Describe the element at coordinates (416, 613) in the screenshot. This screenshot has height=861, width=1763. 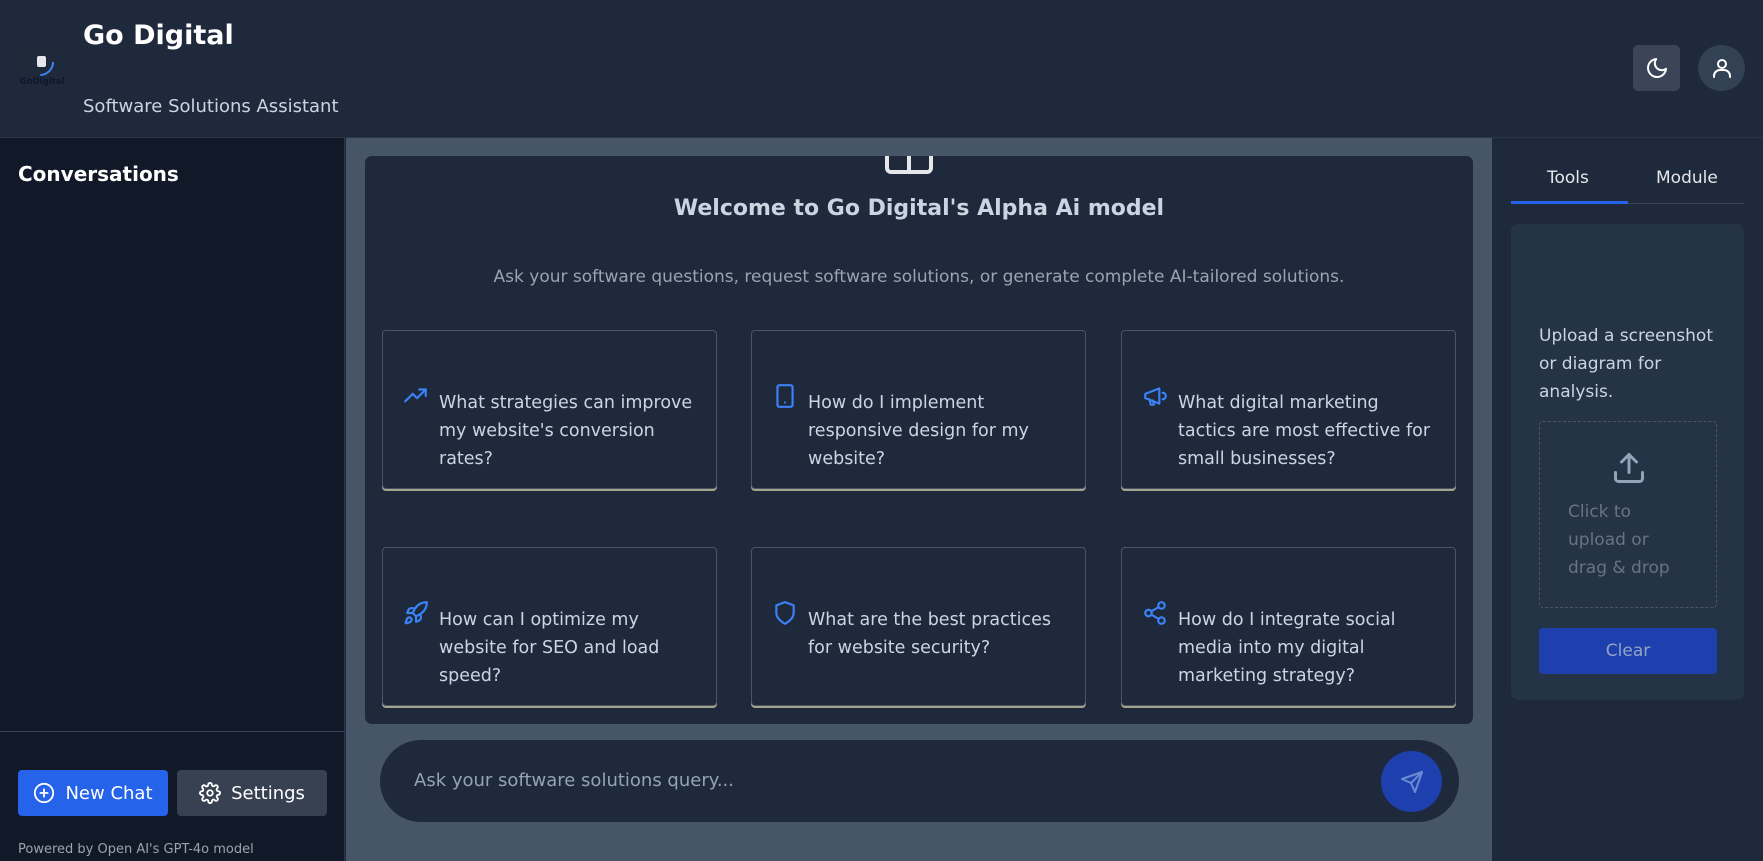
I see `rocket-icon` at that location.